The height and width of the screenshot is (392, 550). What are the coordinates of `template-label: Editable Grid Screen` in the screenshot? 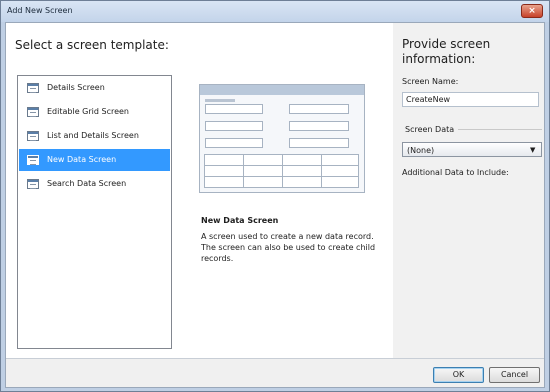 It's located at (88, 111).